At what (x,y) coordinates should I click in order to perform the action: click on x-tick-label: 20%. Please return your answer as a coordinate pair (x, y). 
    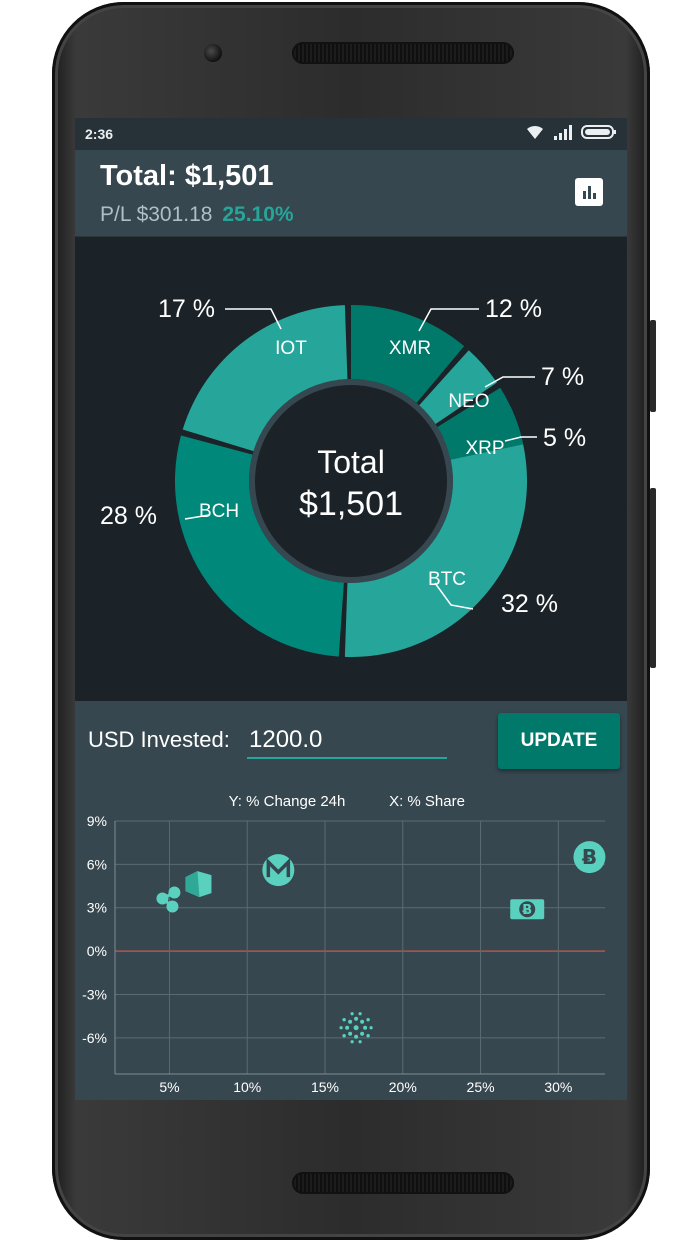
    Looking at the image, I should click on (403, 1087).